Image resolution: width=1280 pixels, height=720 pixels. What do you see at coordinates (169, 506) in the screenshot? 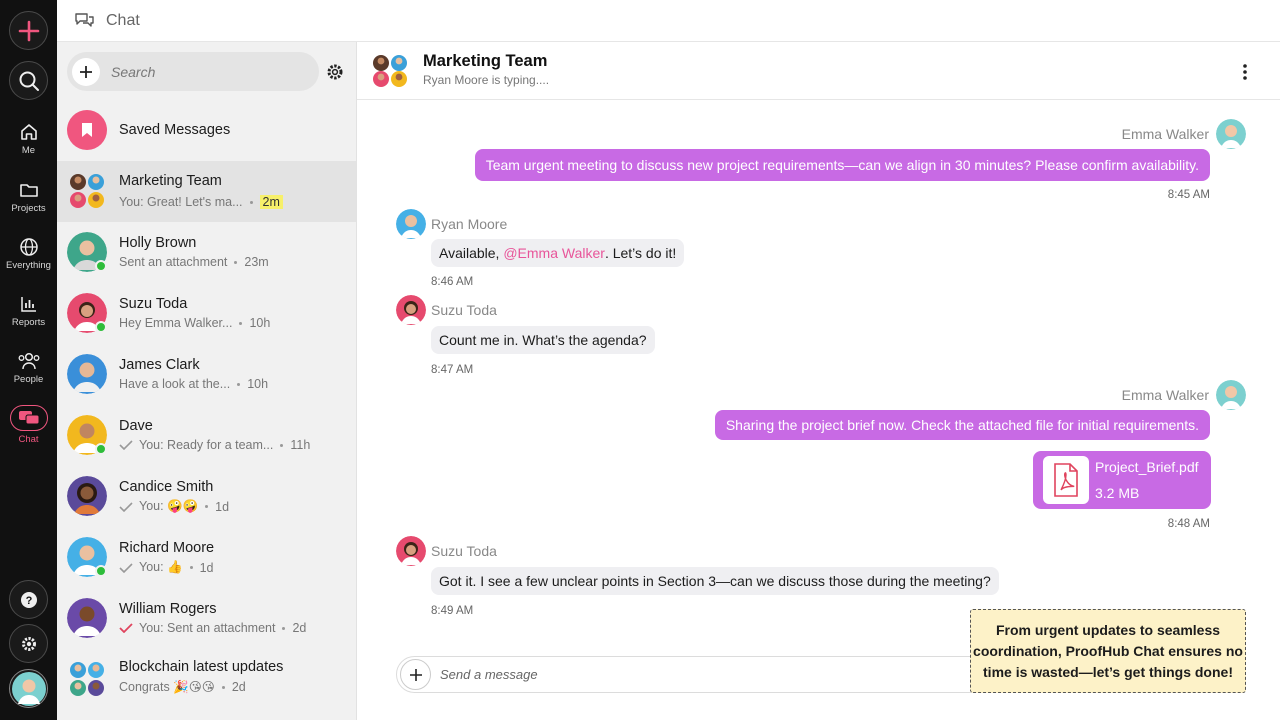
I see `preview-text: You: 🤪🤪` at bounding box center [169, 506].